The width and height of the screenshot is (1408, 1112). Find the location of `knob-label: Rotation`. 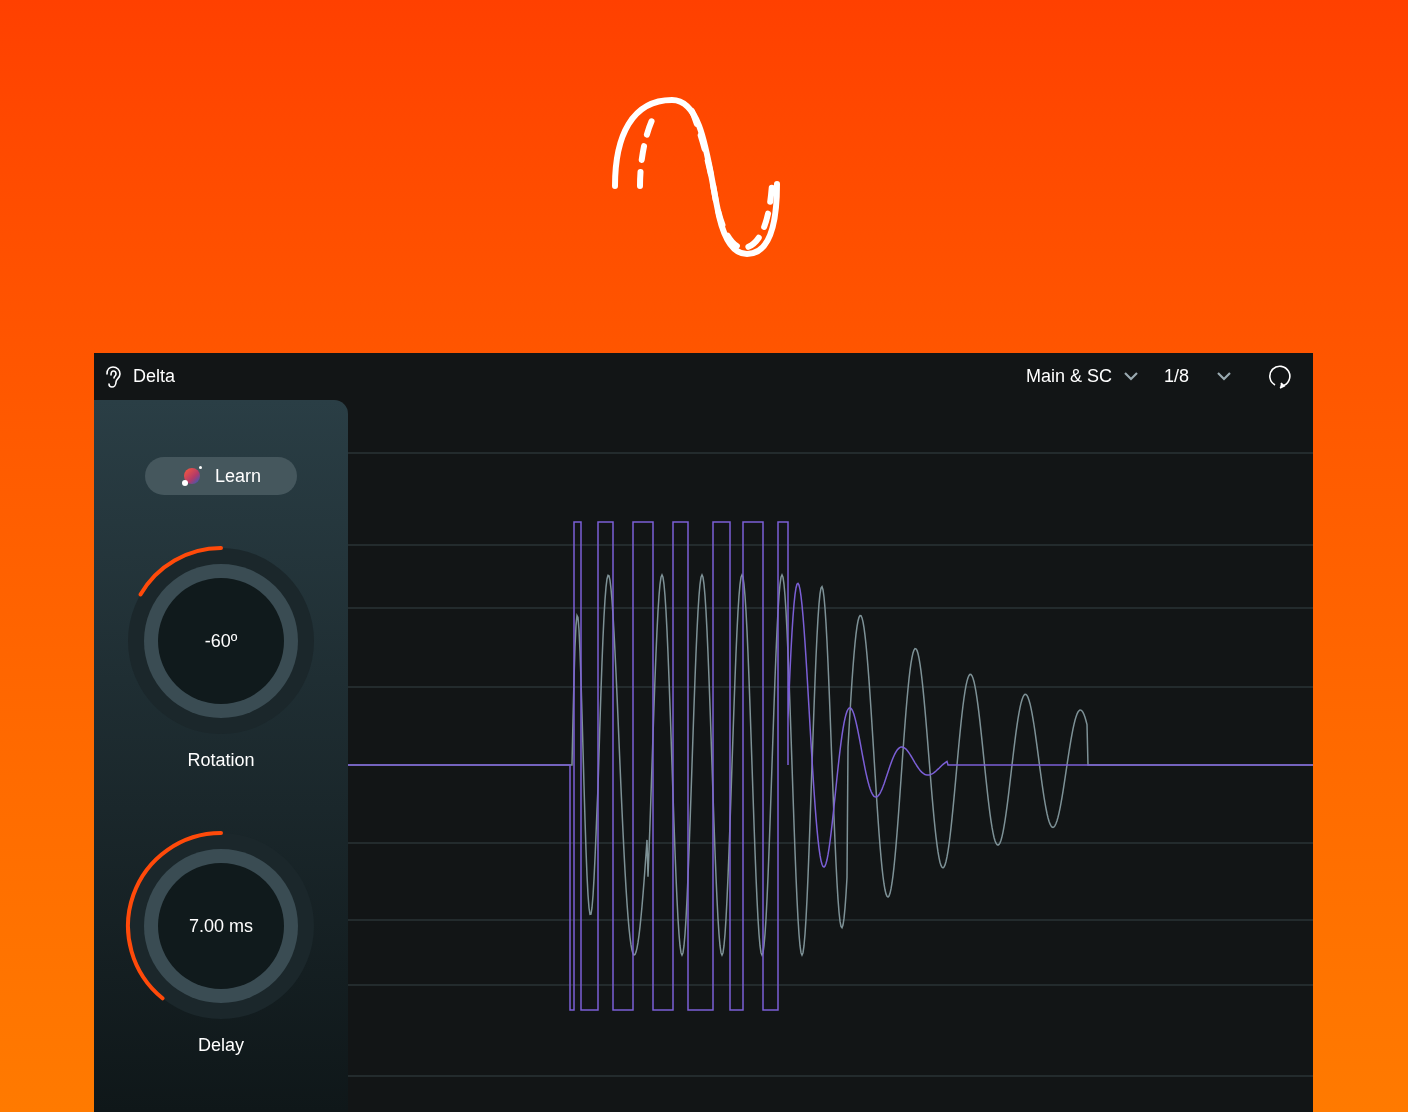

knob-label: Rotation is located at coordinates (221, 760).